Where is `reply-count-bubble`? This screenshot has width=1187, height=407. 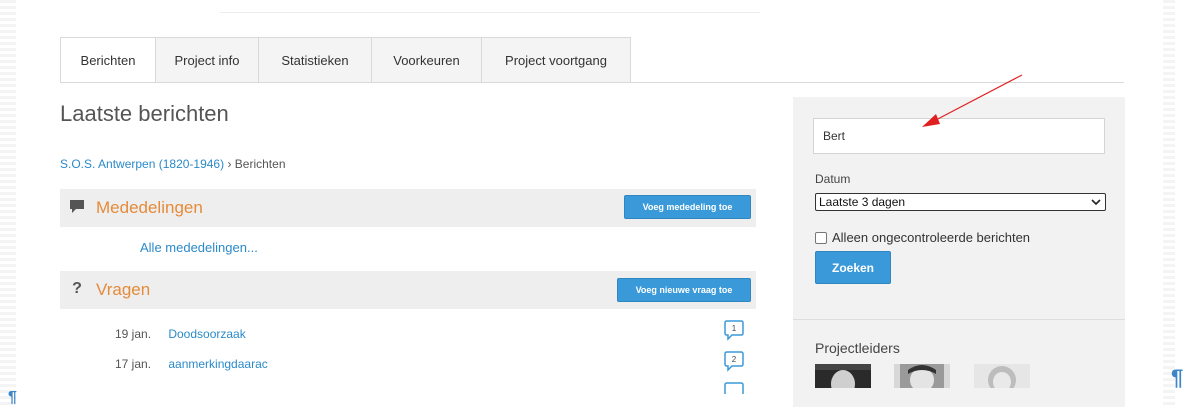 reply-count-bubble is located at coordinates (734, 387).